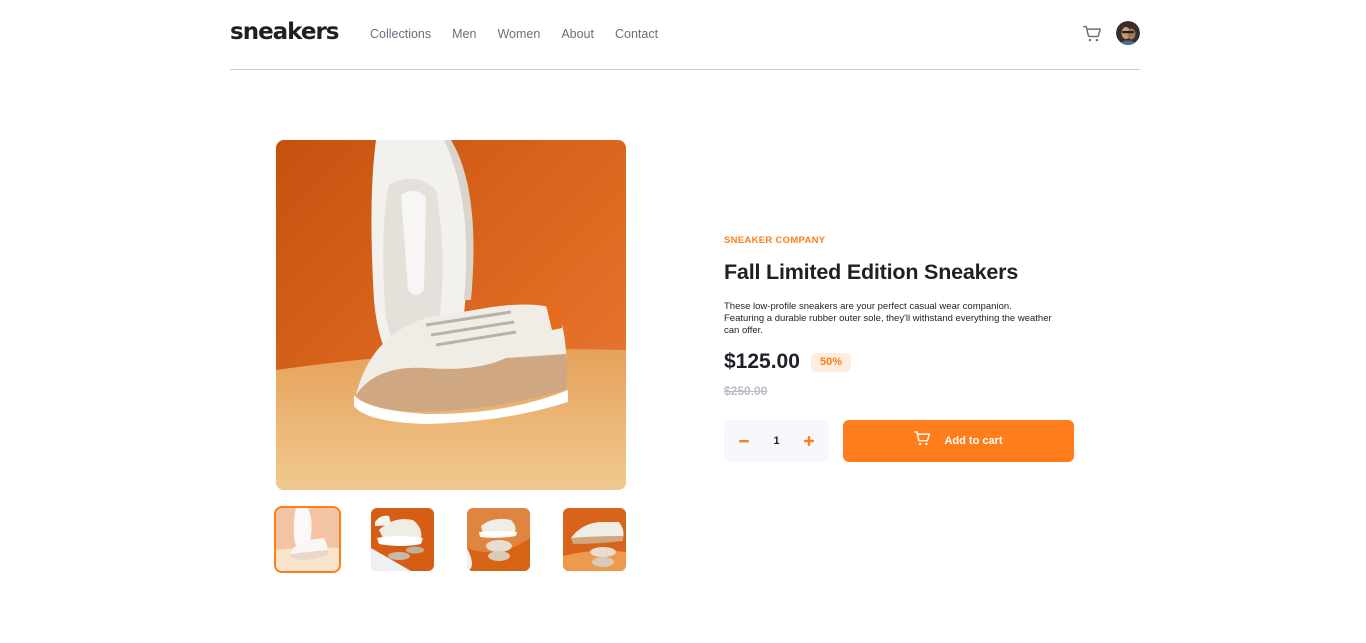  What do you see at coordinates (518, 34) in the screenshot?
I see `nav-women: Women` at bounding box center [518, 34].